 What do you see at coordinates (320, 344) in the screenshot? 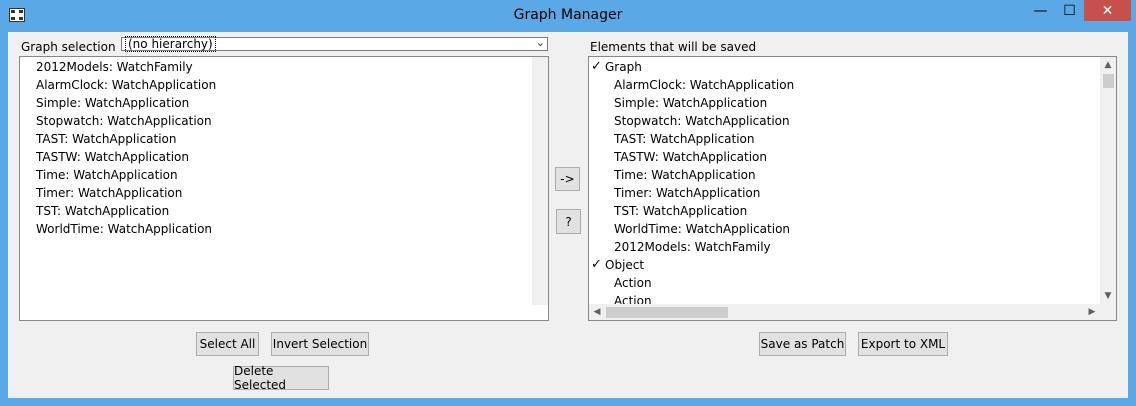
I see `invert-selection-button: Invert Selection` at bounding box center [320, 344].